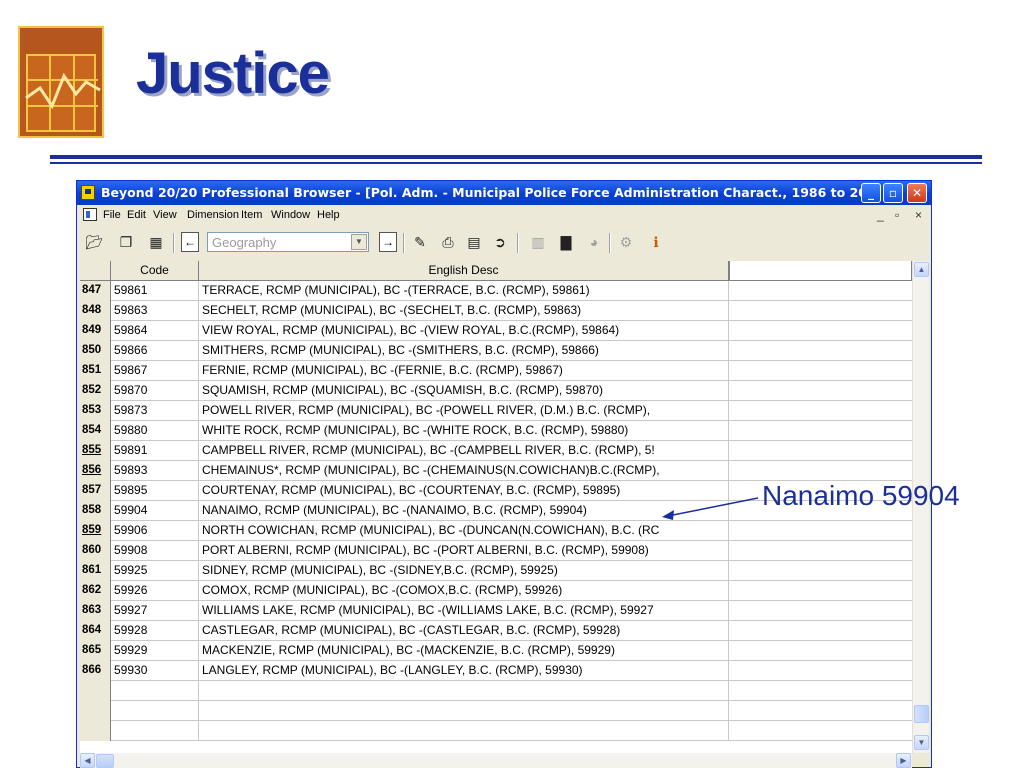 The height and width of the screenshot is (768, 1024). What do you see at coordinates (500, 242) in the screenshot?
I see `link-icon: ➲` at bounding box center [500, 242].